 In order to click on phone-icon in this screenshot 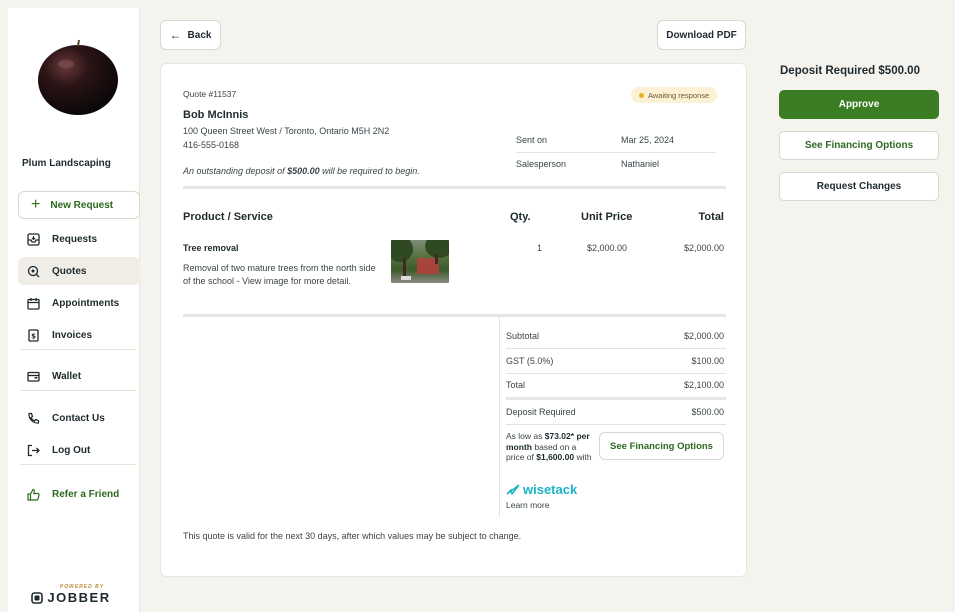, I will do `click(33, 418)`.